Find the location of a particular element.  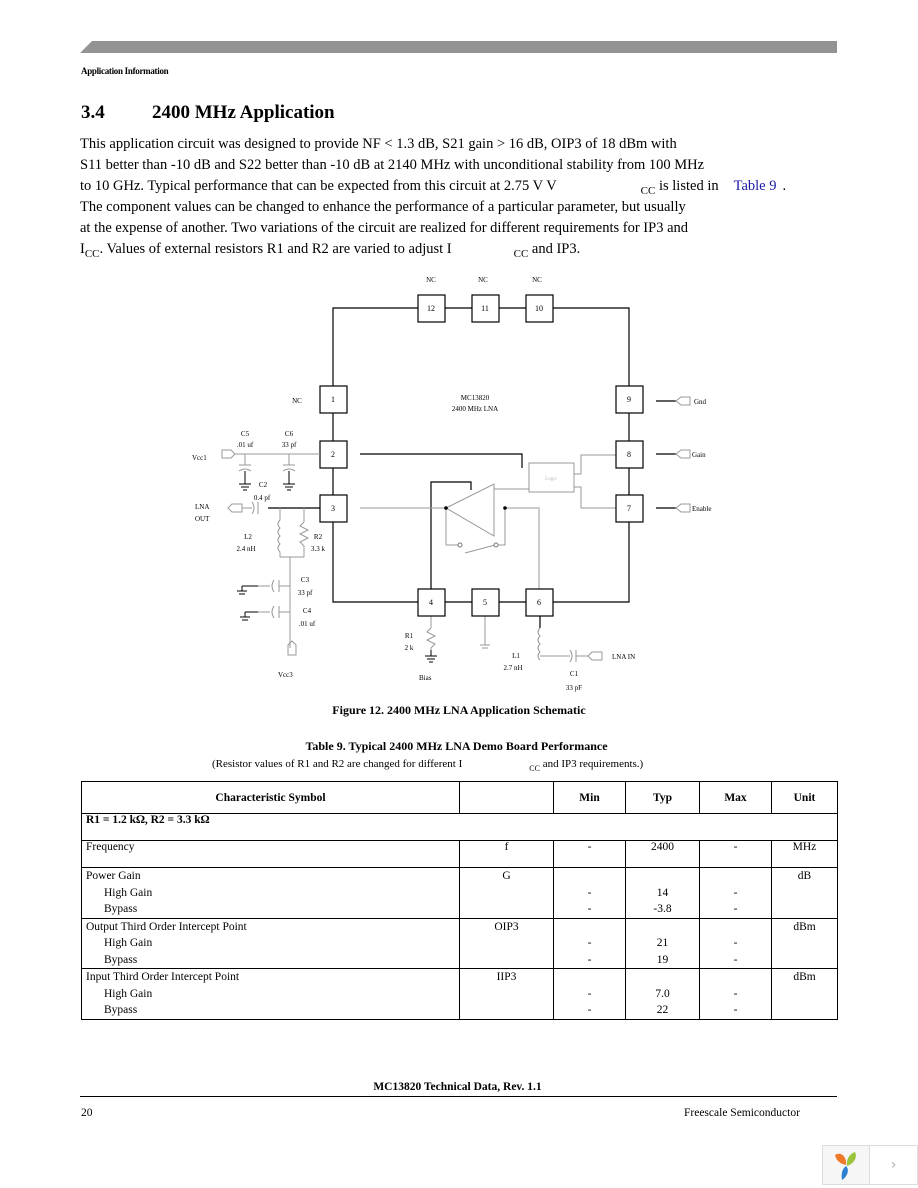

pin-11-label: 11 is located at coordinates (485, 308).